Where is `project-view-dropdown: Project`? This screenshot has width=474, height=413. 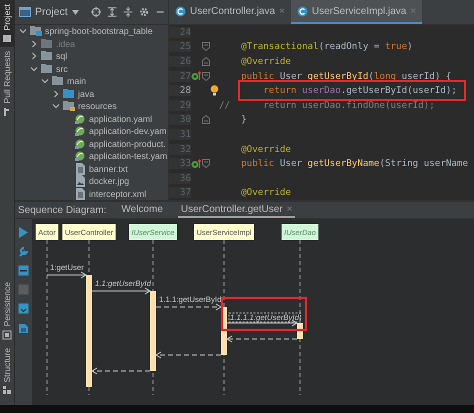 project-view-dropdown: Project is located at coordinates (49, 12).